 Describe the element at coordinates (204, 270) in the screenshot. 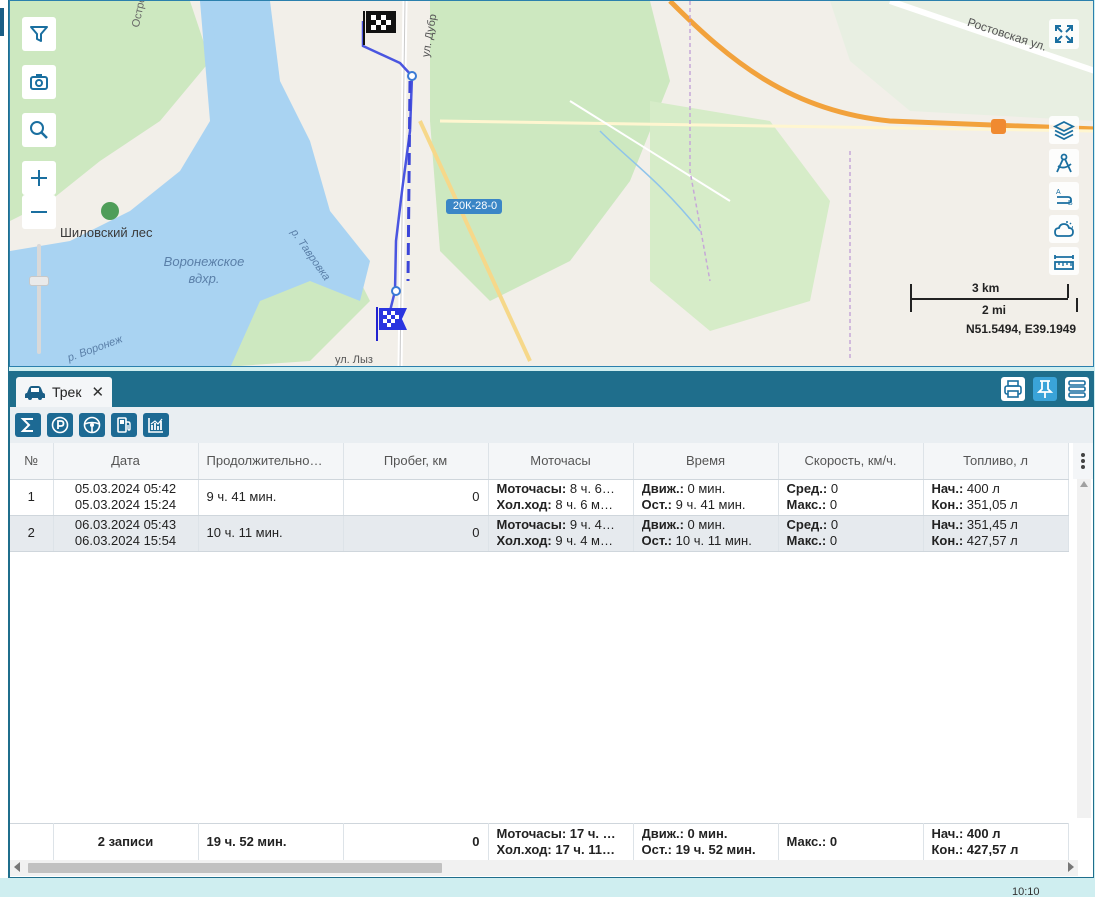

I see `reservoir-label: Воронежское вдхр.` at that location.